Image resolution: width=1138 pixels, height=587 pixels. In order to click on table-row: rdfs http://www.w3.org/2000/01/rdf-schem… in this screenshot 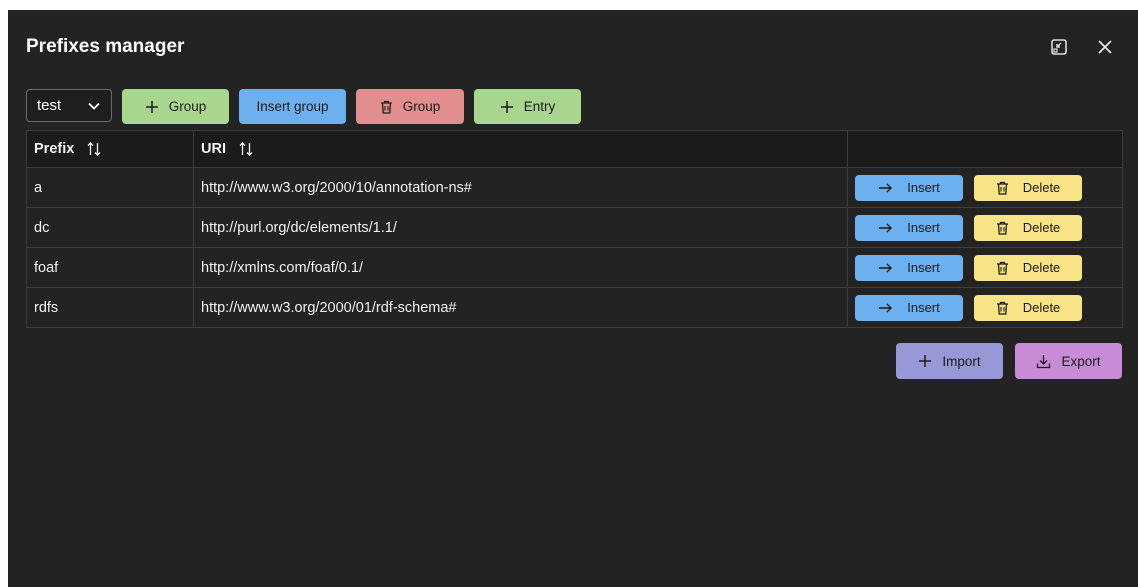, I will do `click(574, 307)`.